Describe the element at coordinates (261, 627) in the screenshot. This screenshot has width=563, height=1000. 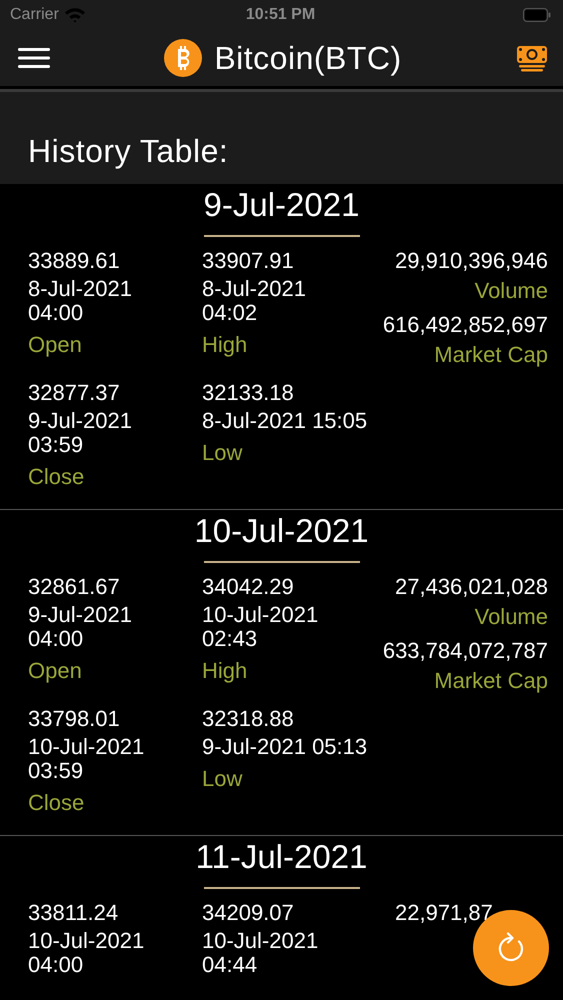
I see `timestamp: 10-Jul-2021 02:43` at that location.